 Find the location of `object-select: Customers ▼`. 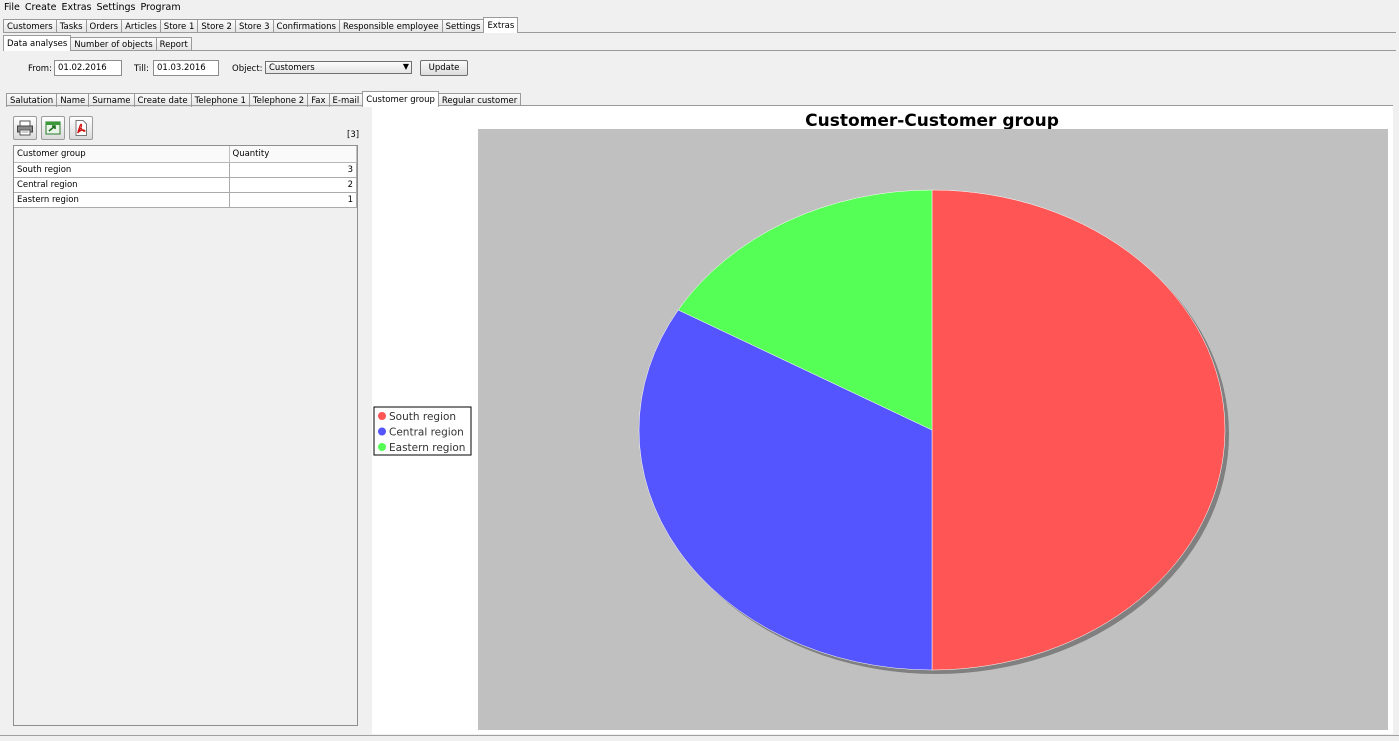

object-select: Customers ▼ is located at coordinates (338, 67).